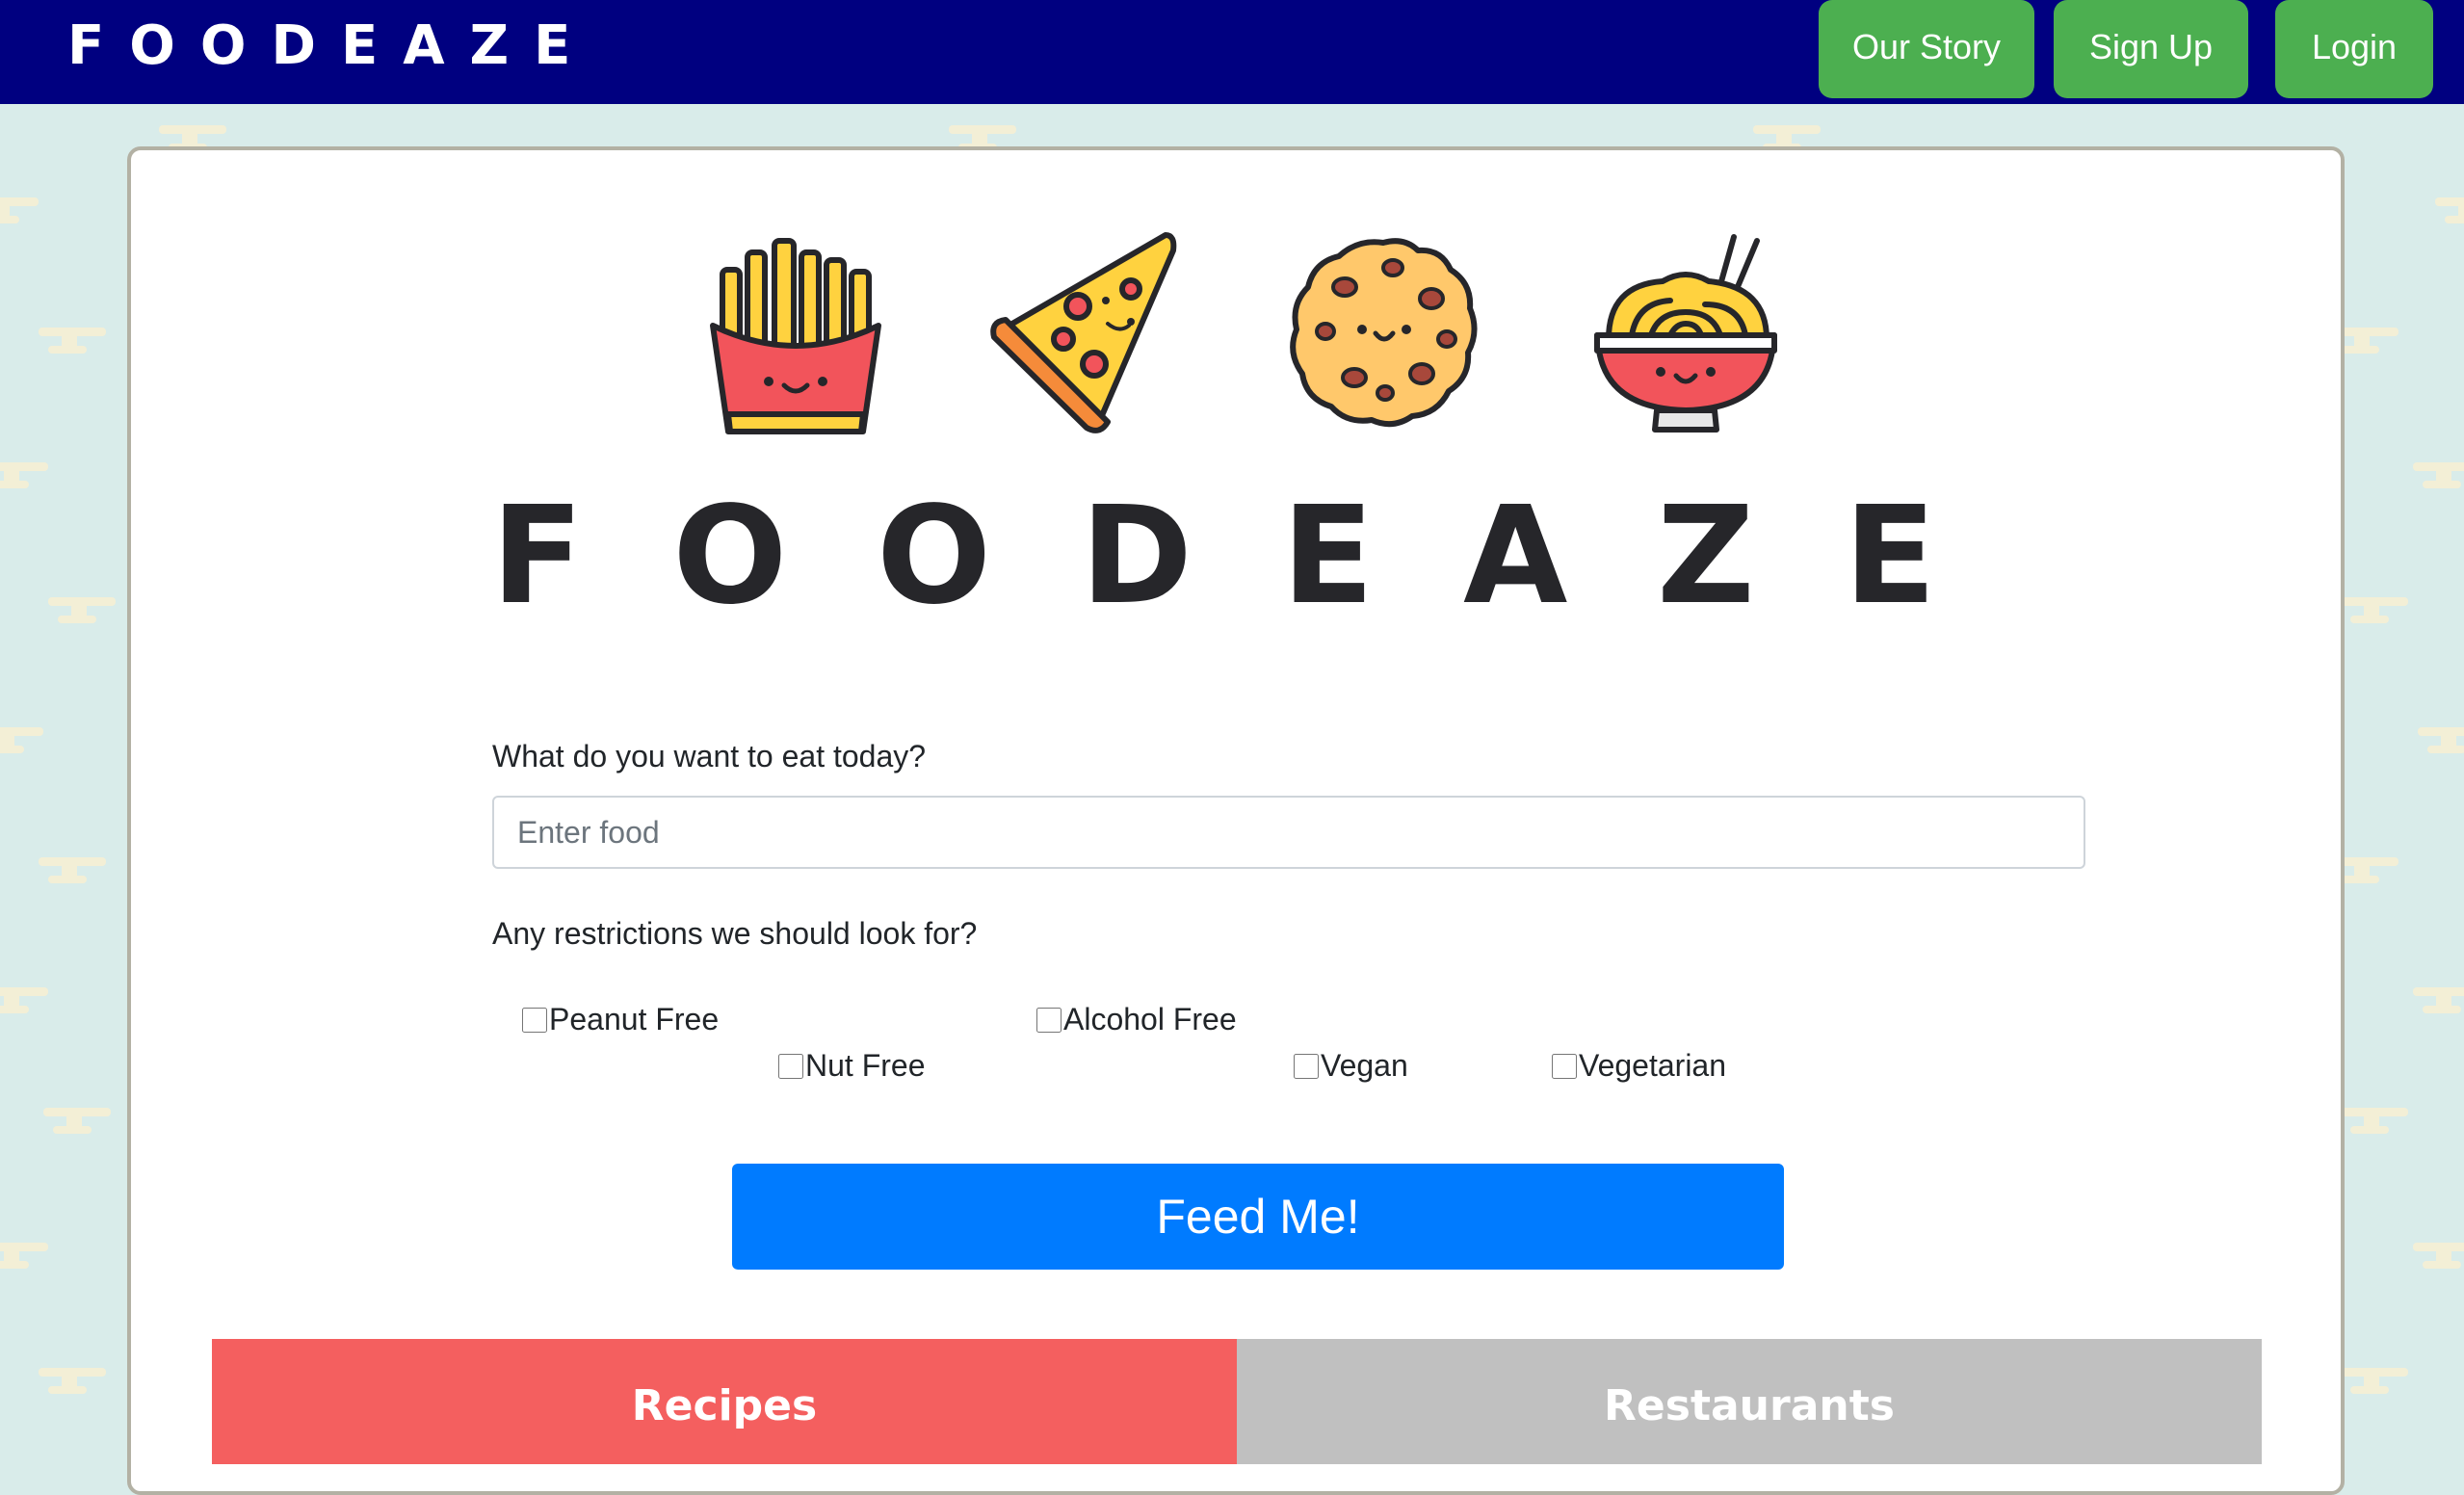 The width and height of the screenshot is (2464, 1495). What do you see at coordinates (724, 1401) in the screenshot?
I see `tab-recipes: Recipes` at bounding box center [724, 1401].